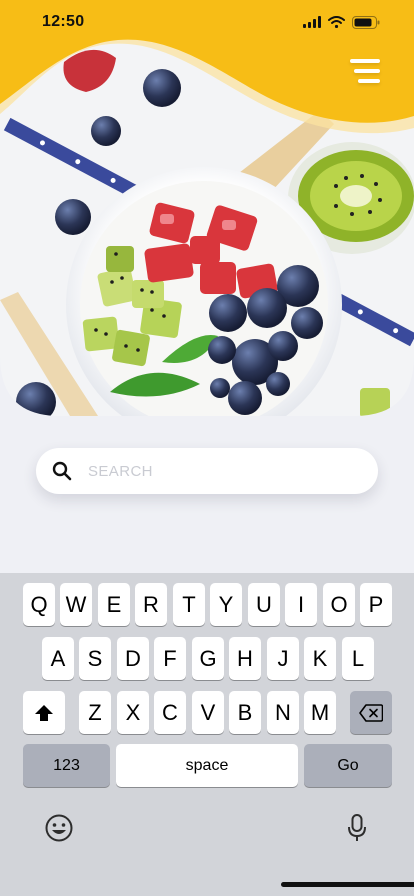 The image size is (414, 896). I want to click on key-u: U, so click(264, 604).